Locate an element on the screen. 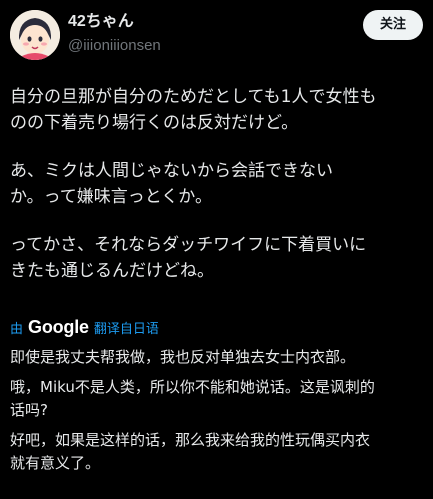  author-handle: @iiioniiionsen is located at coordinates (114, 46).